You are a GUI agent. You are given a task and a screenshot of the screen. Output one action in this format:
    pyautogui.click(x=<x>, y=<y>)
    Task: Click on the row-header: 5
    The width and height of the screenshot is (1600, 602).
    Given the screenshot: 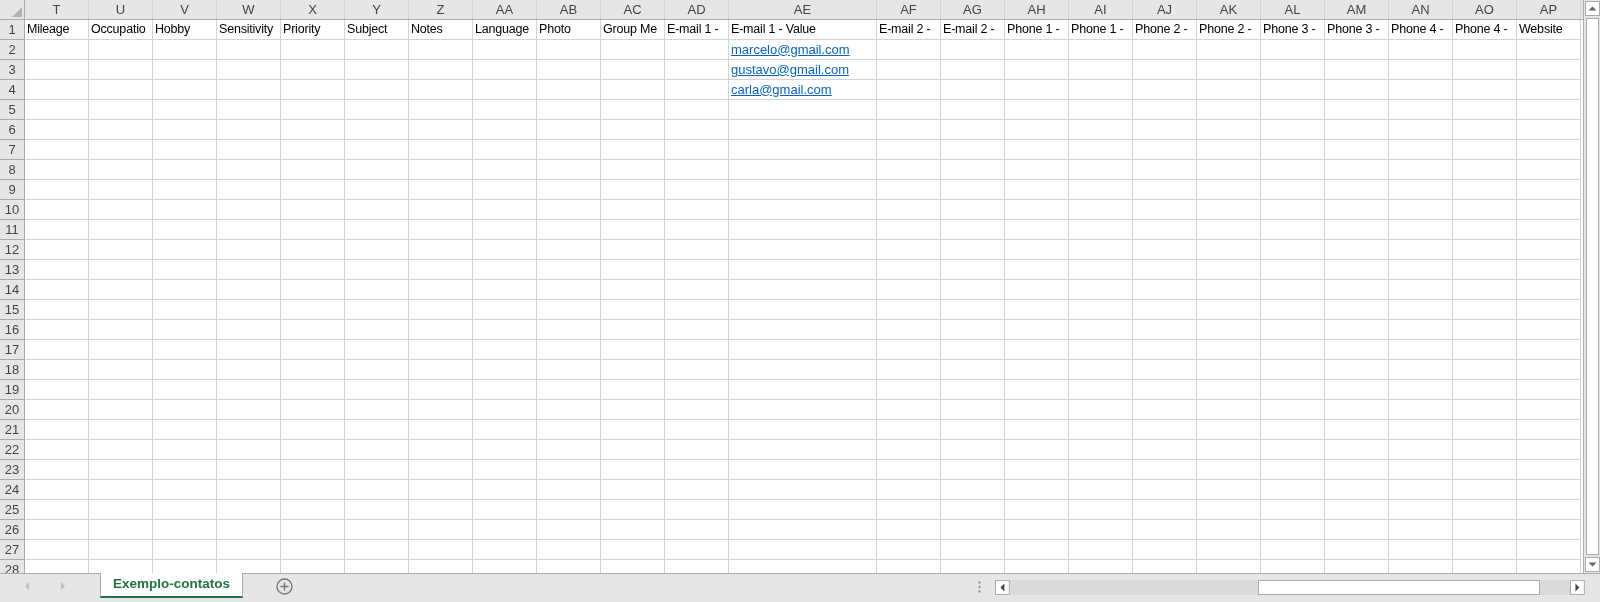 What is the action you would take?
    pyautogui.click(x=12, y=110)
    